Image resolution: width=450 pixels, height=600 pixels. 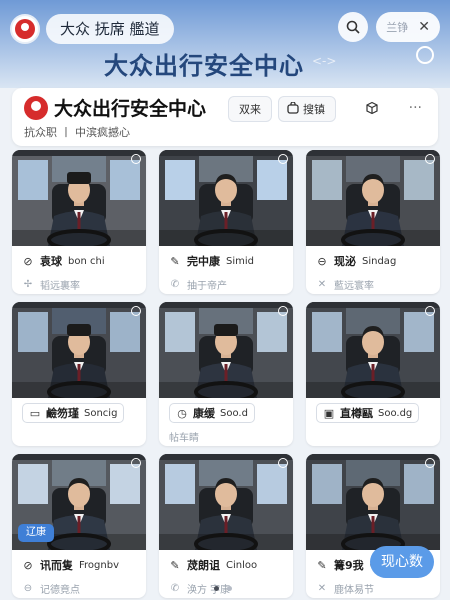 What do you see at coordinates (130, 109) in the screenshot?
I see `page-title: 大众出行安全中心` at bounding box center [130, 109].